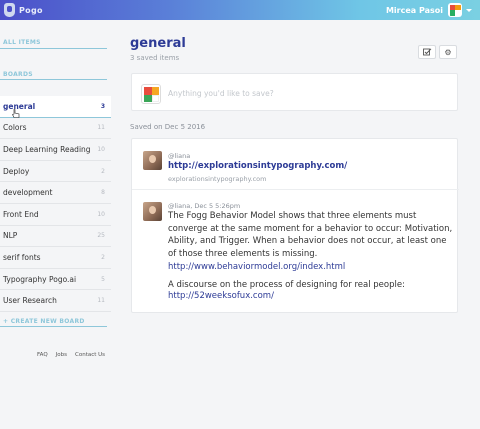 The height and width of the screenshot is (429, 480). Describe the element at coordinates (55, 107) in the screenshot. I see `sidebar-item-general: general 3` at that location.